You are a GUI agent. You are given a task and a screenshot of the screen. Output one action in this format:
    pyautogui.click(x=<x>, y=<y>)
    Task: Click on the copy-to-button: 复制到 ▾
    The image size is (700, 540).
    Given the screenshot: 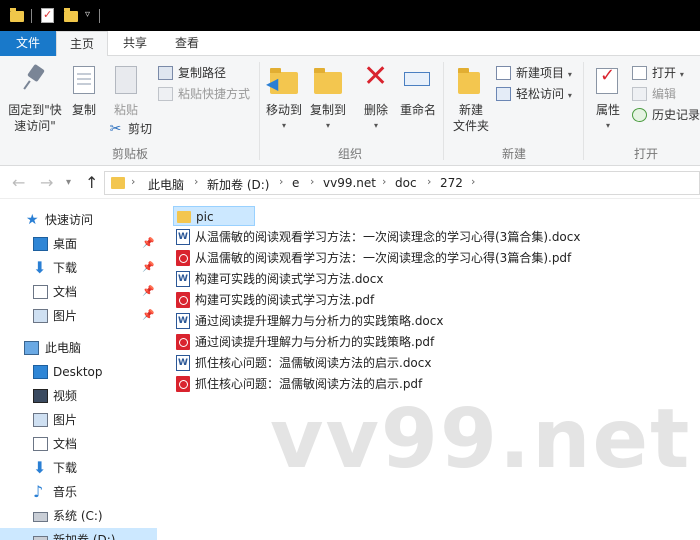 What is the action you would take?
    pyautogui.click(x=328, y=99)
    